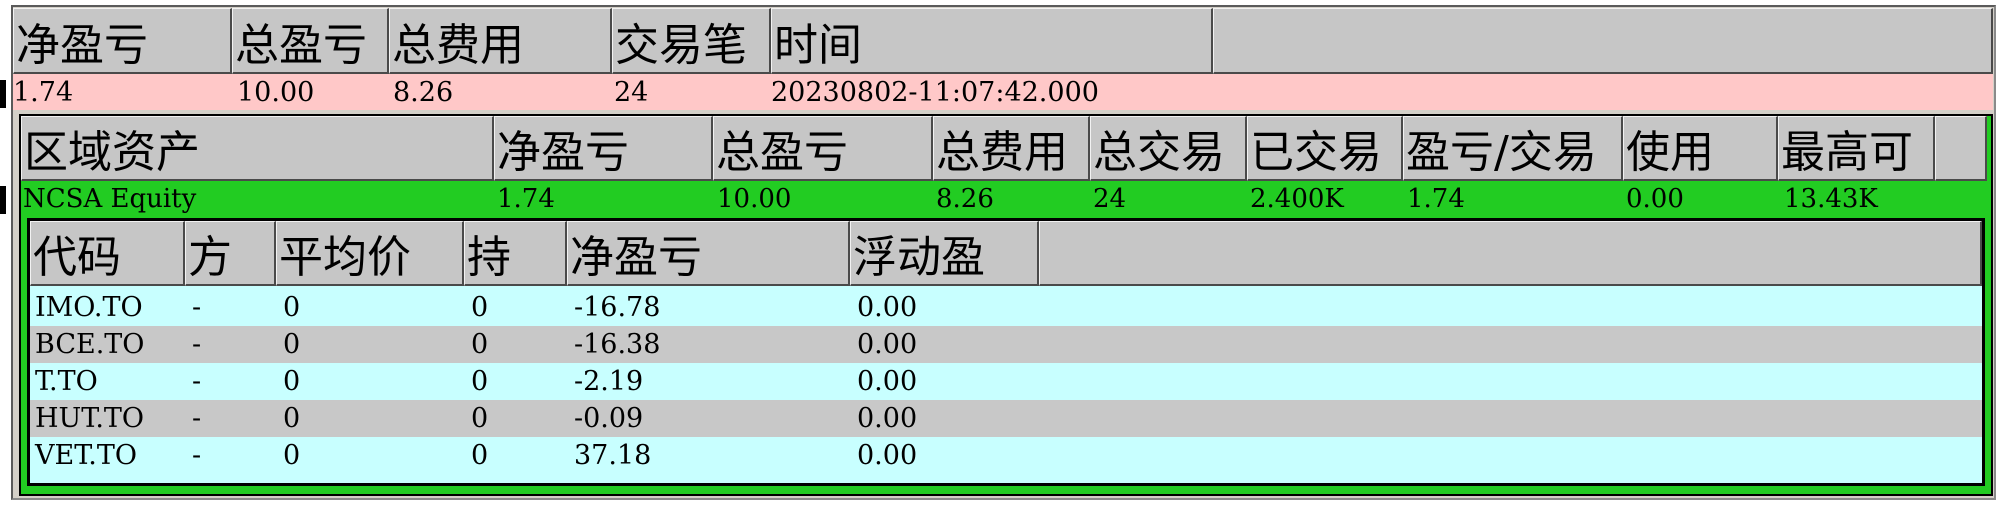  What do you see at coordinates (609, 418) in the screenshot?
I see `cell-net-pnl: -0.09` at bounding box center [609, 418].